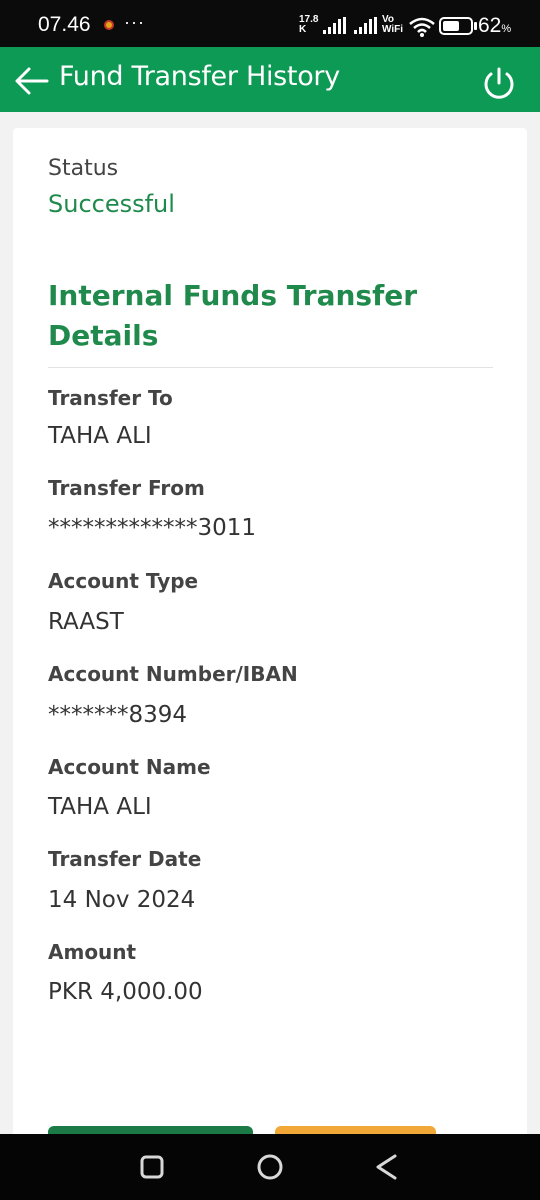 Image resolution: width=540 pixels, height=1200 pixels. Describe the element at coordinates (109, 25) in the screenshot. I see `notification-app-icon` at that location.